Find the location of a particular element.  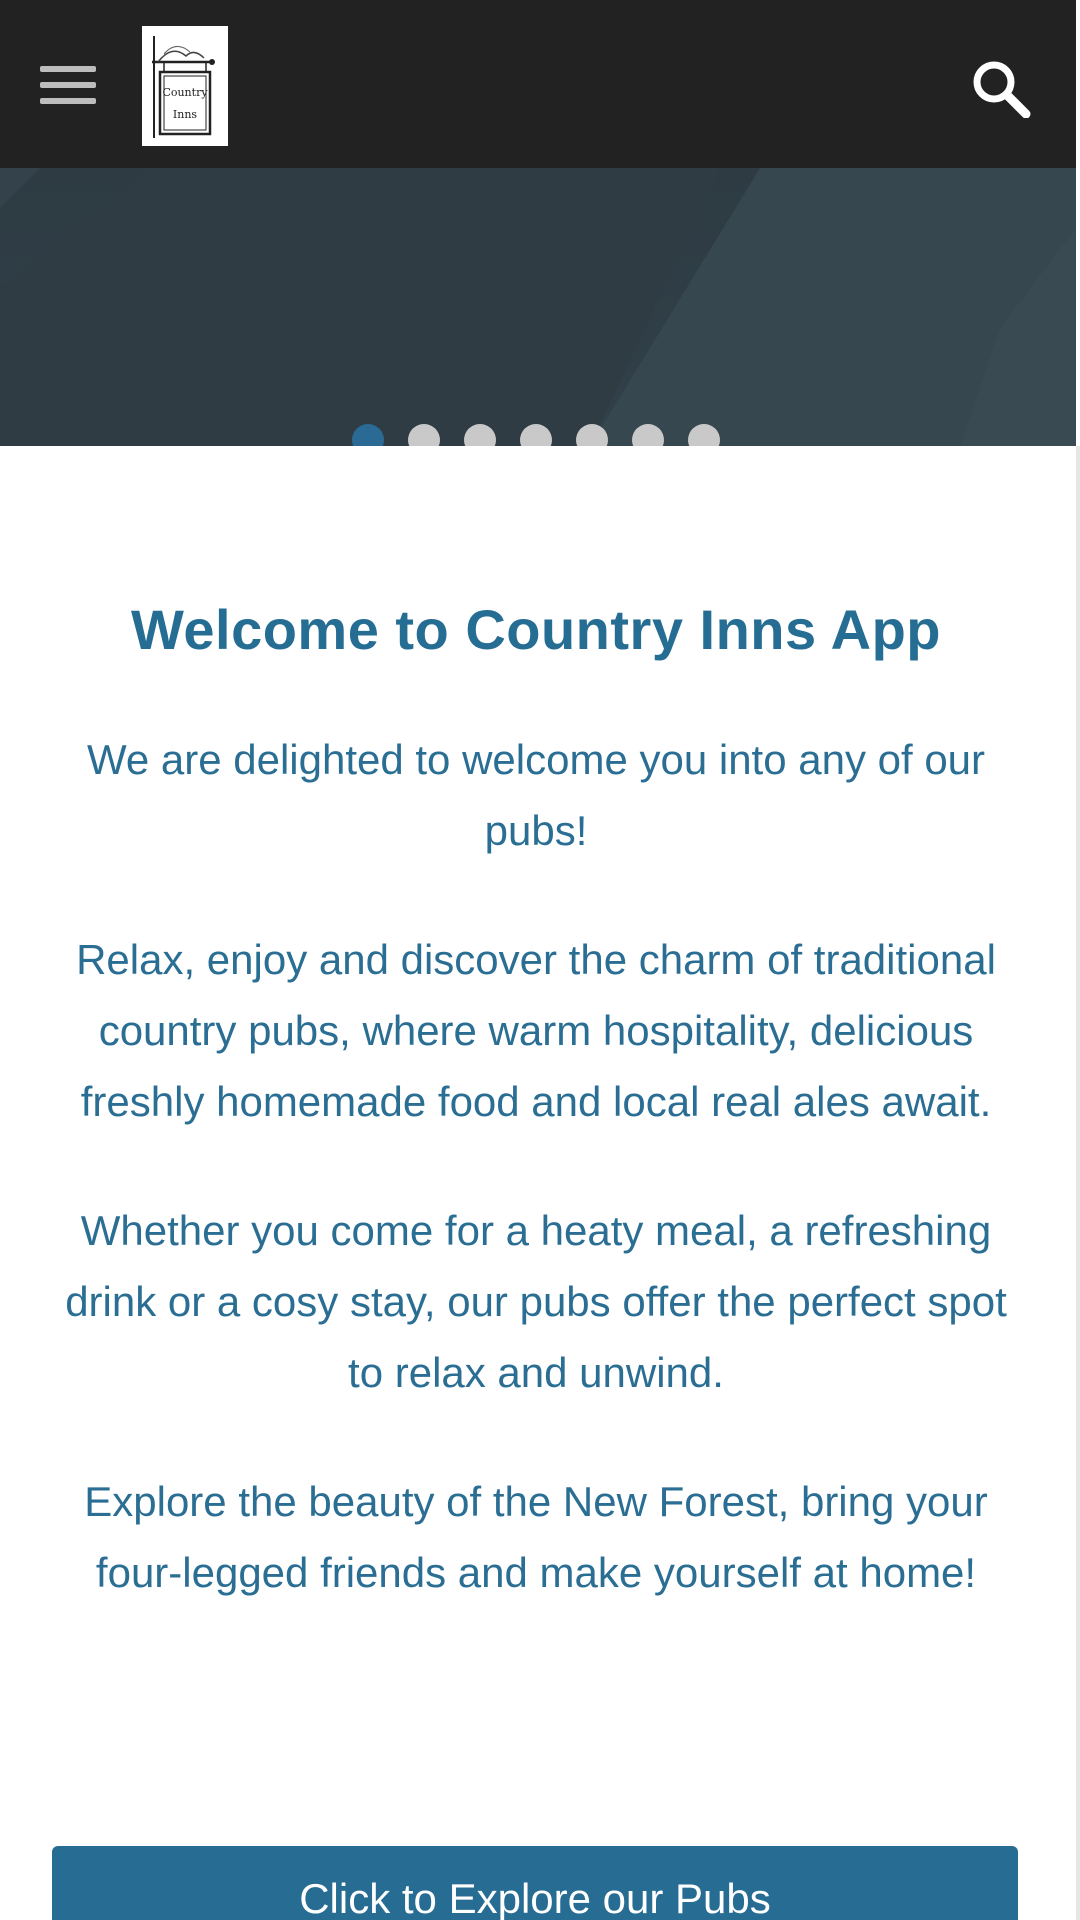

logo-text: Country is located at coordinates (185, 92).